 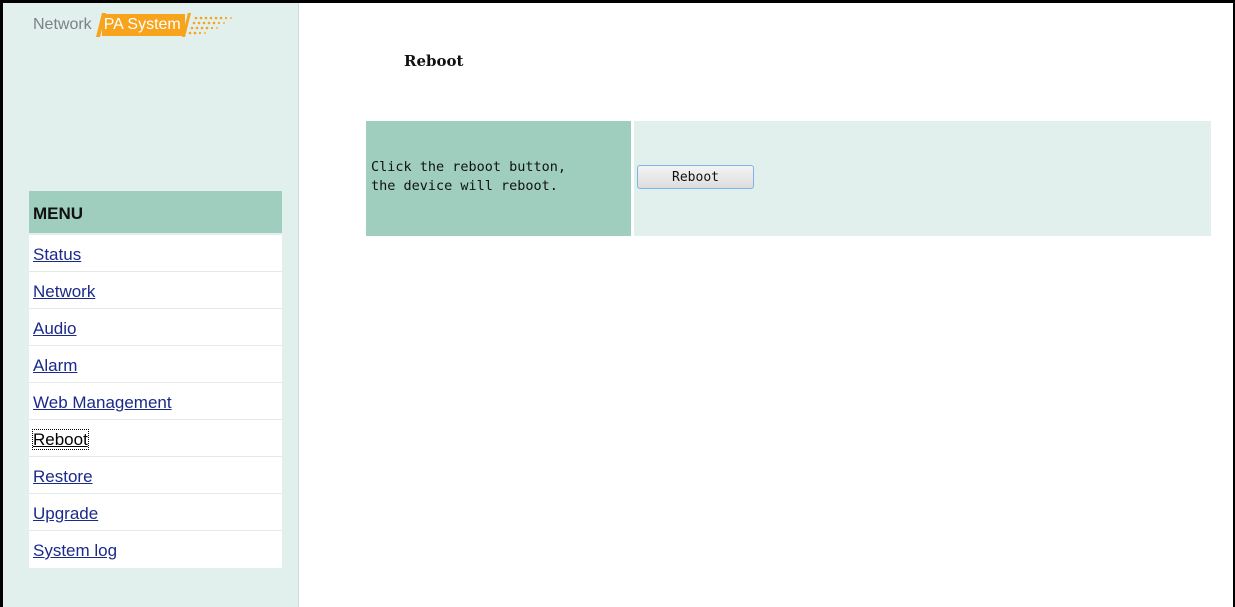 I want to click on logo: Network PA System, so click(x=137, y=25).